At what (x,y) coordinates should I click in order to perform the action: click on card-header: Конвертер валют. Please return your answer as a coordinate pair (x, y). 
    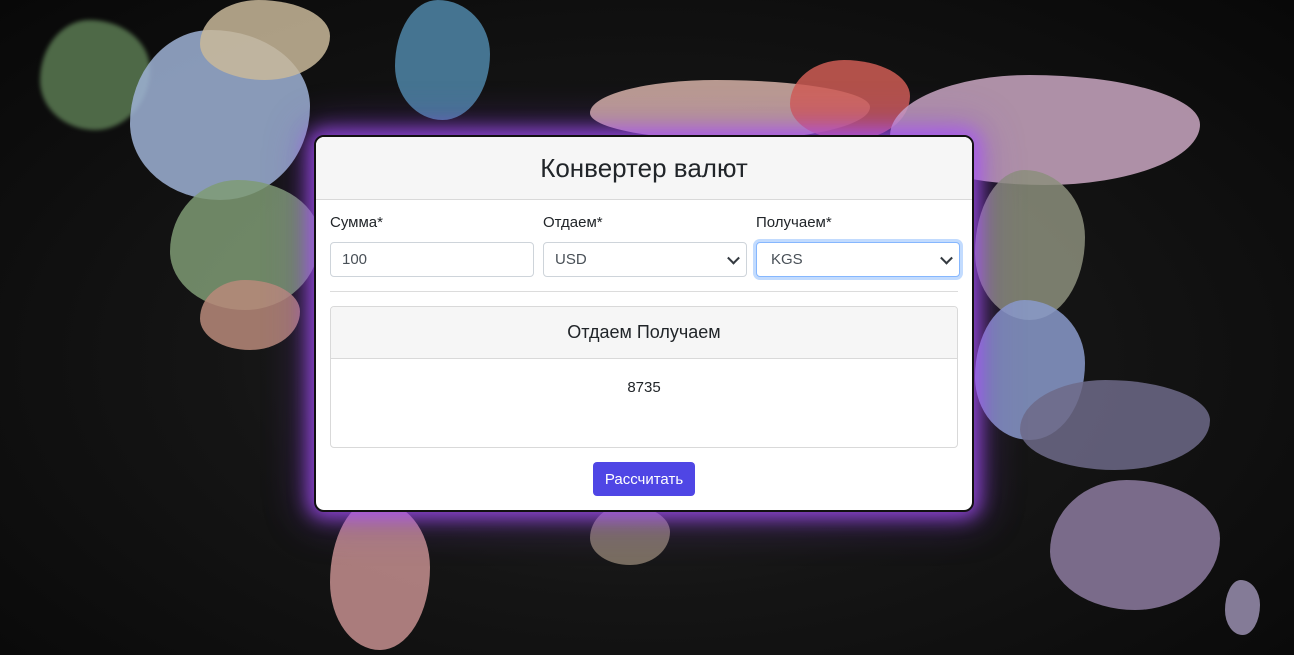
    Looking at the image, I should click on (644, 168).